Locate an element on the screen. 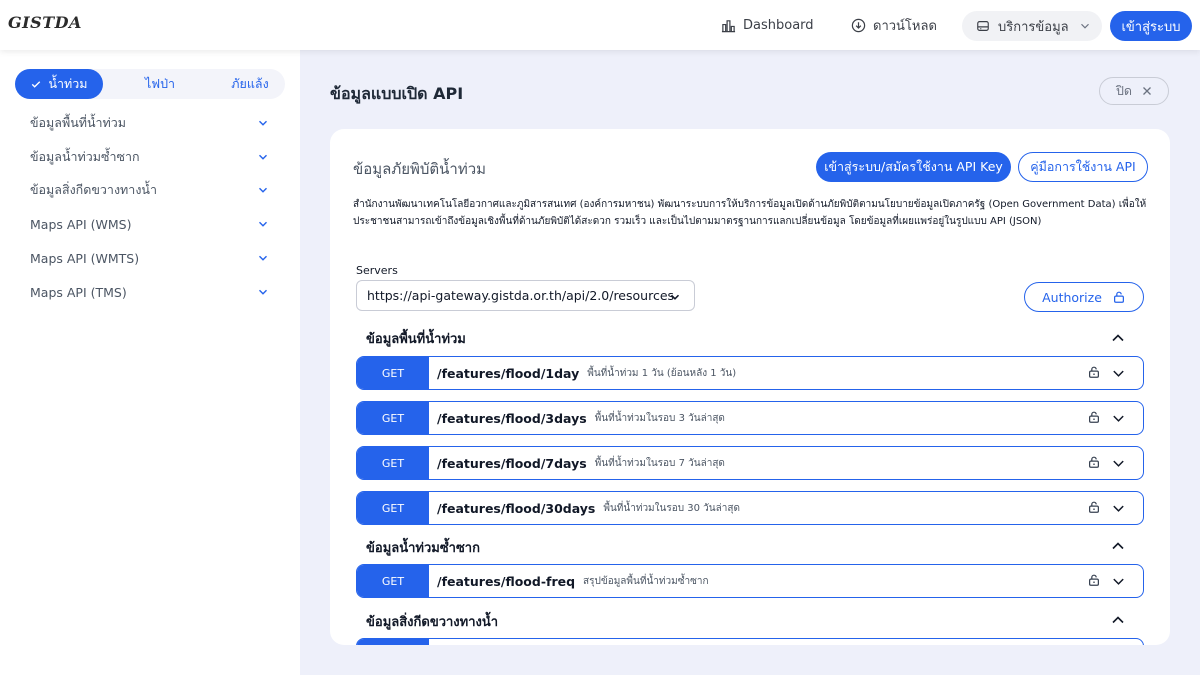  operation-summary: สรุปข้อมูลพื้นที่น้ำท่วมซ้ำซาก is located at coordinates (646, 581).